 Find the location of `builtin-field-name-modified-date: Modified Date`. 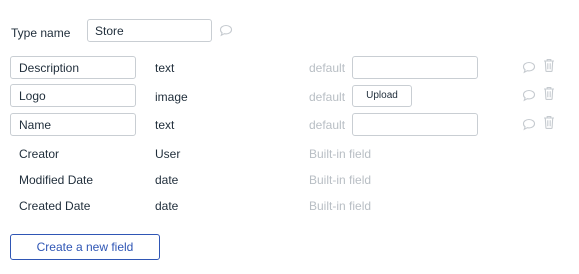

builtin-field-name-modified-date: Modified Date is located at coordinates (56, 180).